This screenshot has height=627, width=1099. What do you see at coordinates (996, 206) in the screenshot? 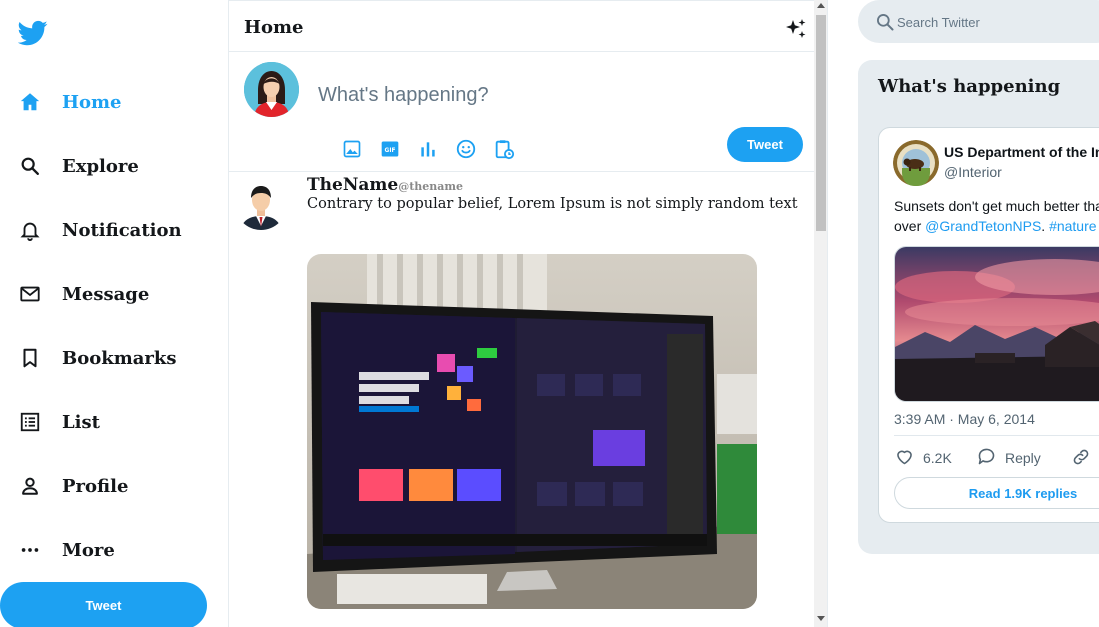
I see `embed-text-line: Sunsets don't get much better than` at bounding box center [996, 206].